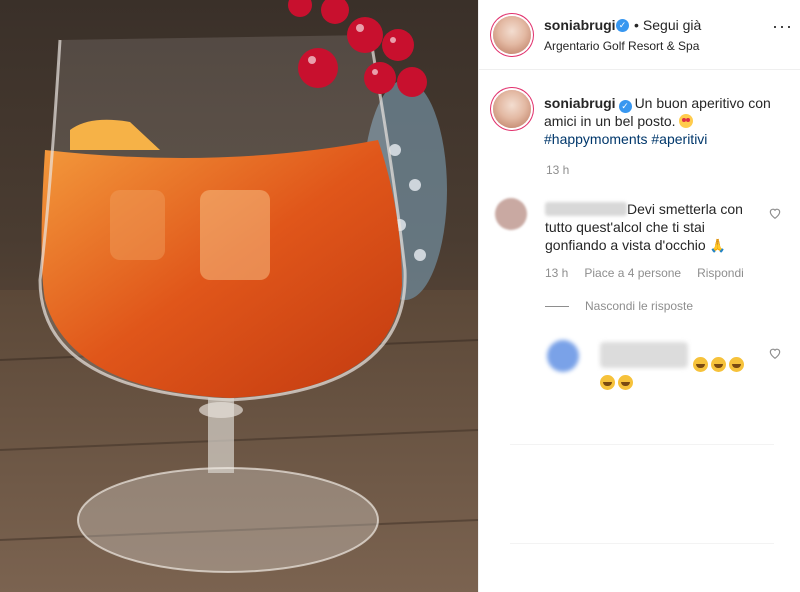  I want to click on comment-time: 13 h, so click(557, 273).